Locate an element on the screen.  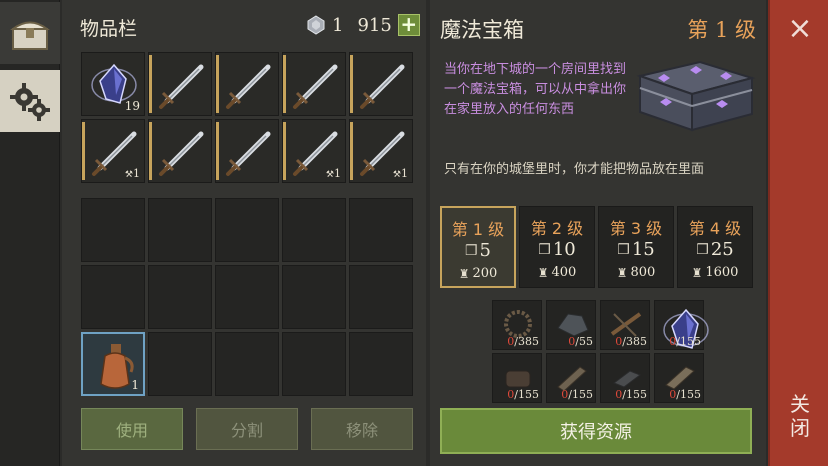
inventory-actions: 使用 分割 移除 is located at coordinates (247, 429).